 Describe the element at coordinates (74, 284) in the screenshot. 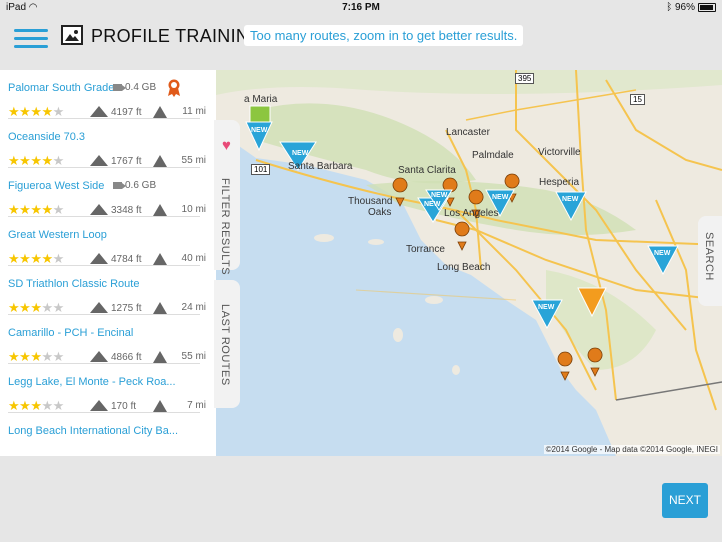

I see `route-name: SD Triathlon Classic Route` at that location.